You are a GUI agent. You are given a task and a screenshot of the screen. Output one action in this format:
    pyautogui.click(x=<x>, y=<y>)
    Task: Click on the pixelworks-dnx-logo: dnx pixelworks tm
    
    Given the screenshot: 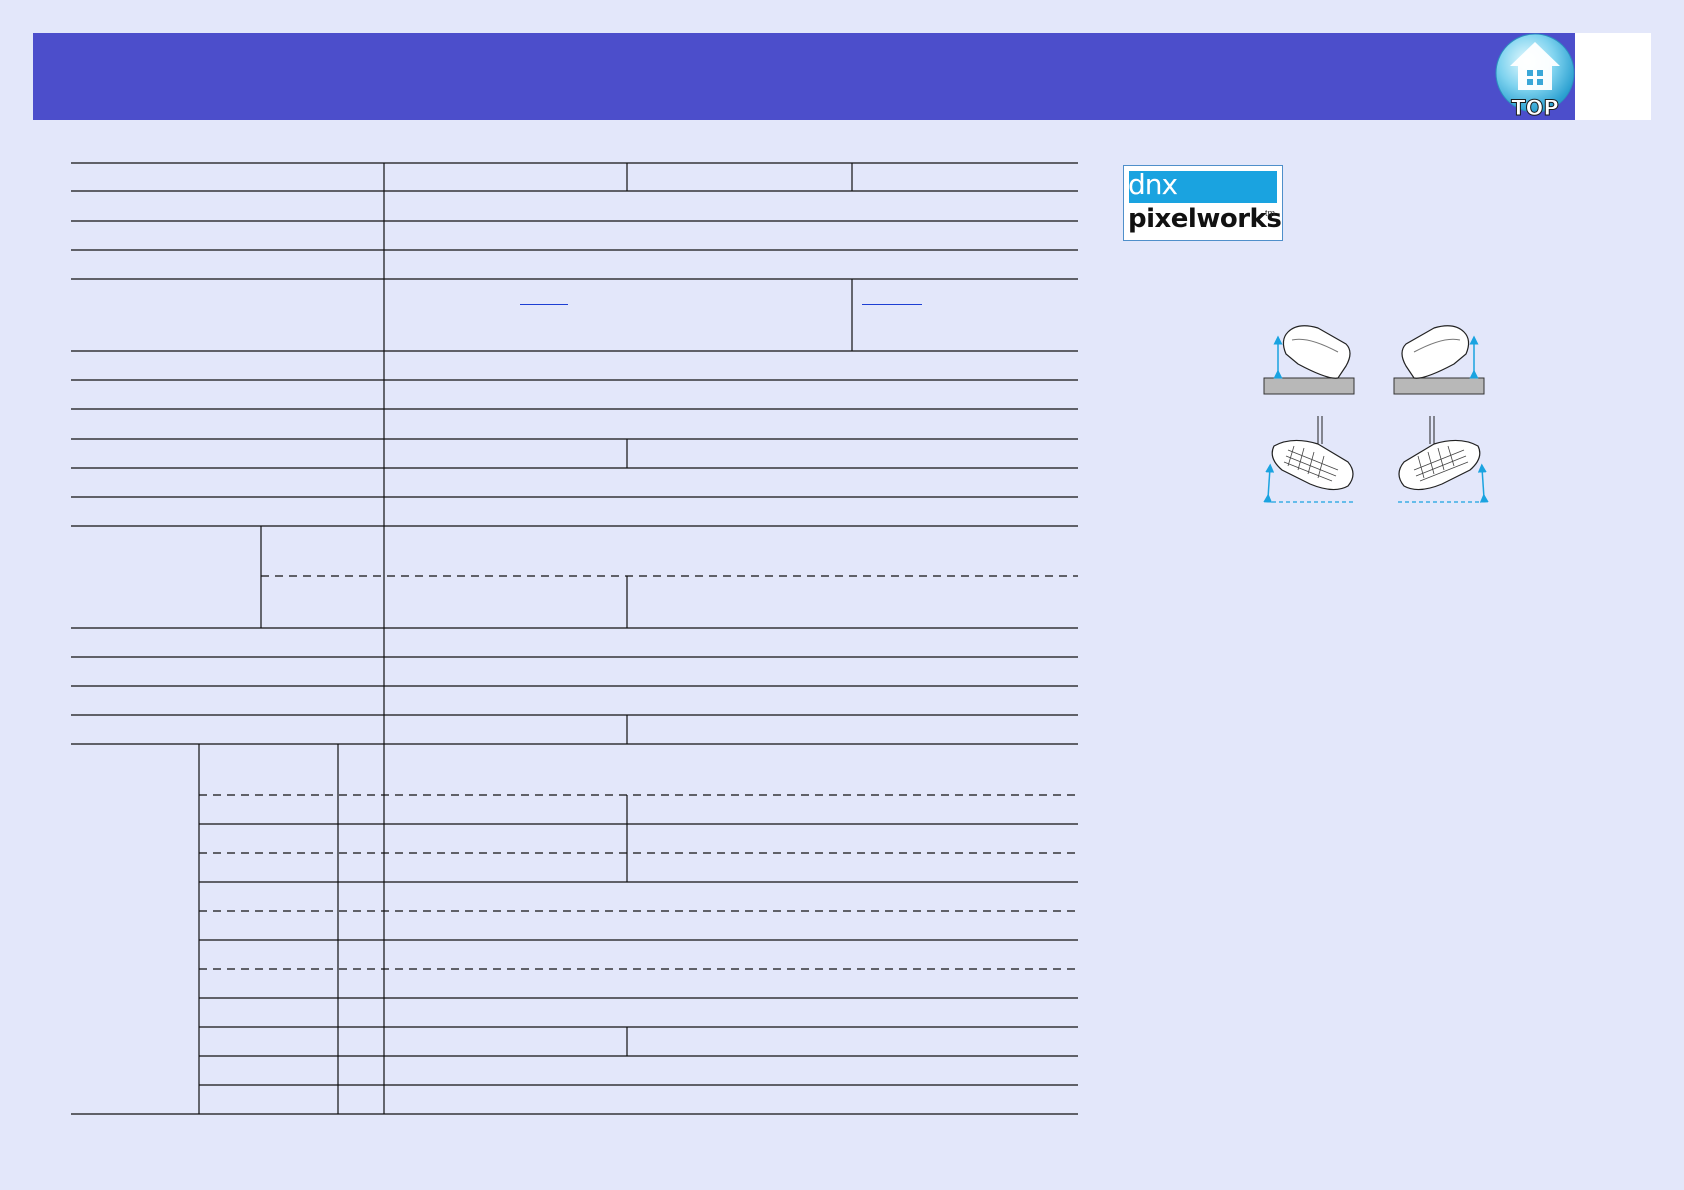 What is the action you would take?
    pyautogui.click(x=1203, y=203)
    